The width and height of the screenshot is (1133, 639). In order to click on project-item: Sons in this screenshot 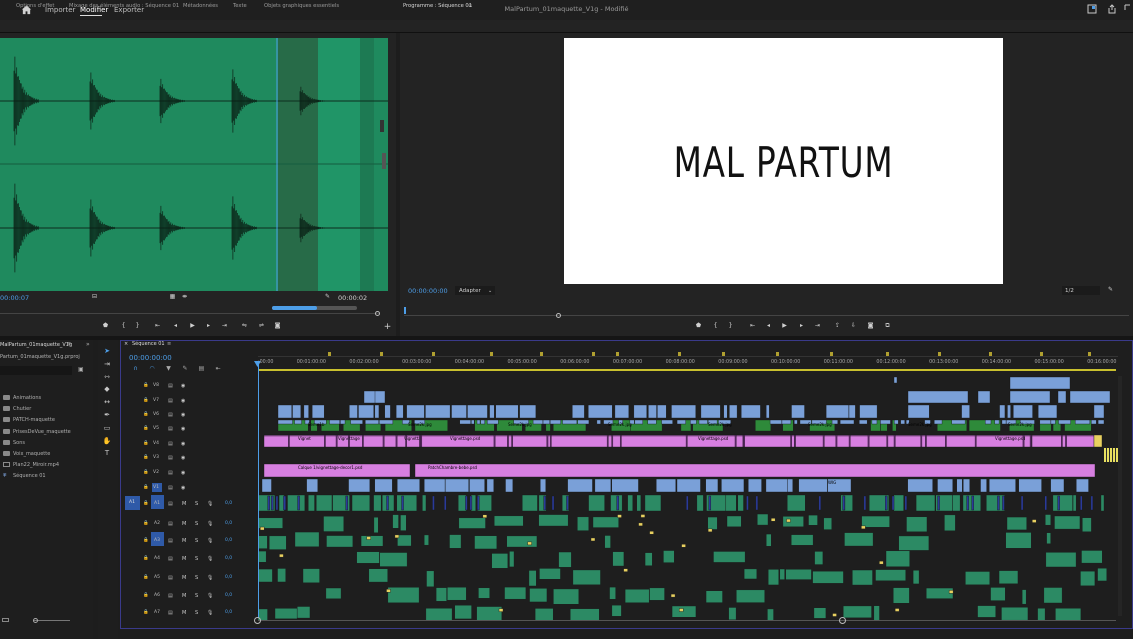, I will do `click(19, 443)`.